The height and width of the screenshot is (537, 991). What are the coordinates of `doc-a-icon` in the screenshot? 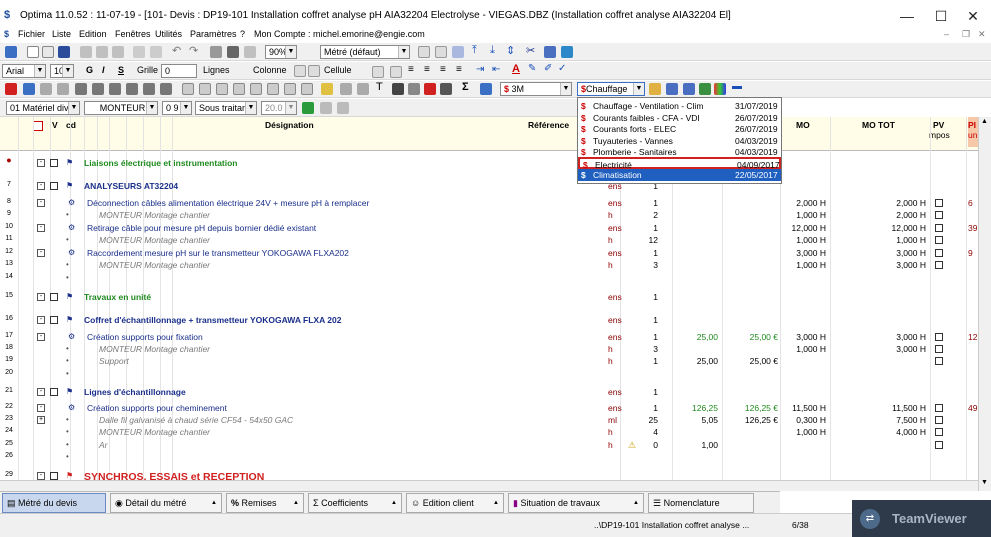 It's located at (188, 89).